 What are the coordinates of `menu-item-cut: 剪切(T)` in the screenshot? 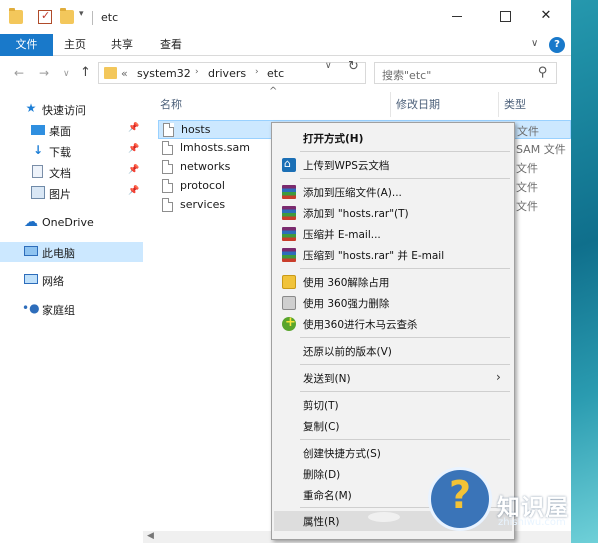 It's located at (393, 405).